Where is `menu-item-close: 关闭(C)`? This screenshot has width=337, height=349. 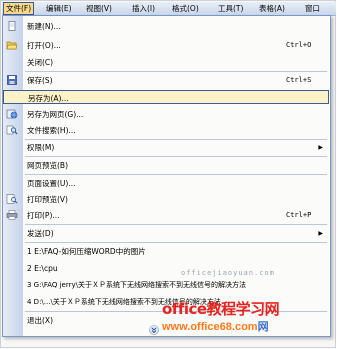
menu-item-close: 关闭(C) is located at coordinates (166, 62).